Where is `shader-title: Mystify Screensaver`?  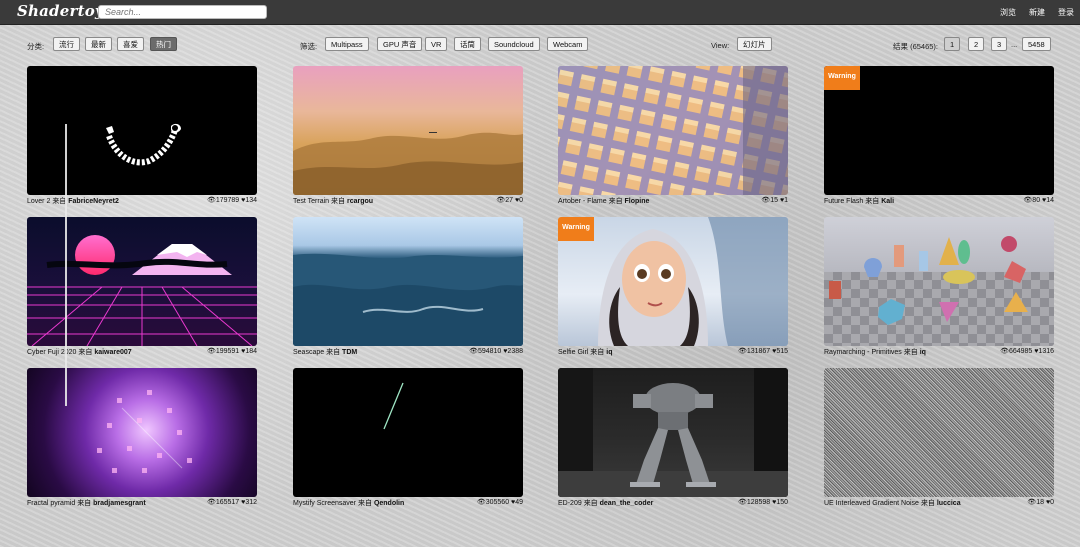
shader-title: Mystify Screensaver is located at coordinates (324, 503).